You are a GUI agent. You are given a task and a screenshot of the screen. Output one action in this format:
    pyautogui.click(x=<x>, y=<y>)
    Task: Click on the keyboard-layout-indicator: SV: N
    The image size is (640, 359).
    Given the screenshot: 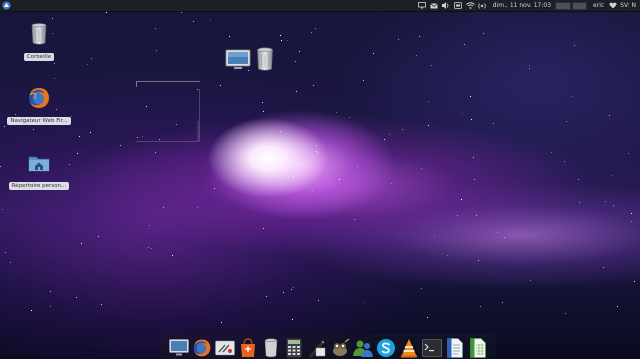 What is the action you would take?
    pyautogui.click(x=628, y=5)
    